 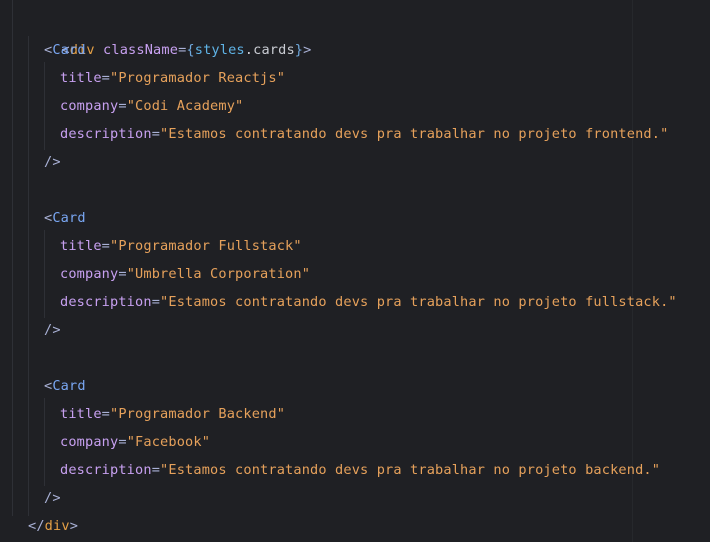 I want to click on code-line-prop-title: title="Programador Backend", so click(x=172, y=414).